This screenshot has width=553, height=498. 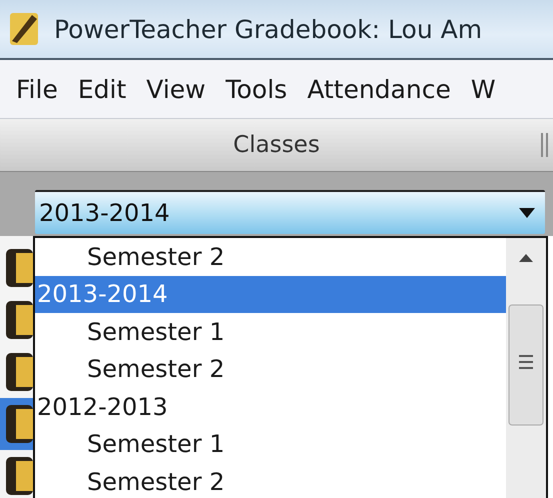 I want to click on menu-item: Edit, so click(x=102, y=89).